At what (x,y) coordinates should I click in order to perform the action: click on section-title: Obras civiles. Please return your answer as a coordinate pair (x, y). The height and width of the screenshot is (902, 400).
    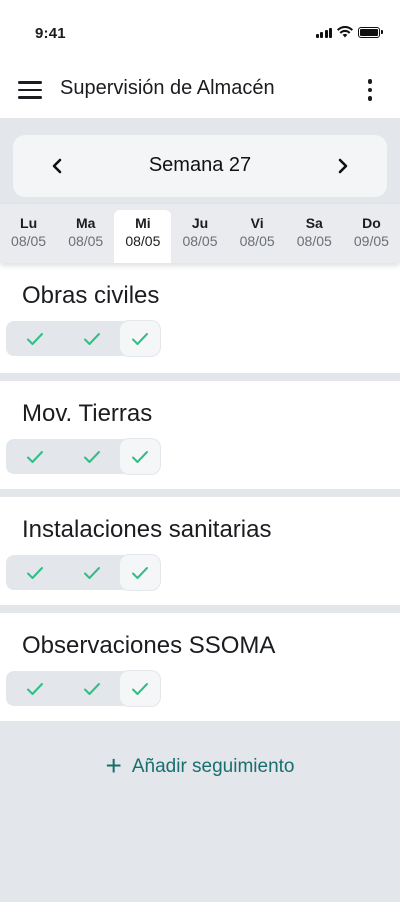
    Looking at the image, I should click on (91, 295).